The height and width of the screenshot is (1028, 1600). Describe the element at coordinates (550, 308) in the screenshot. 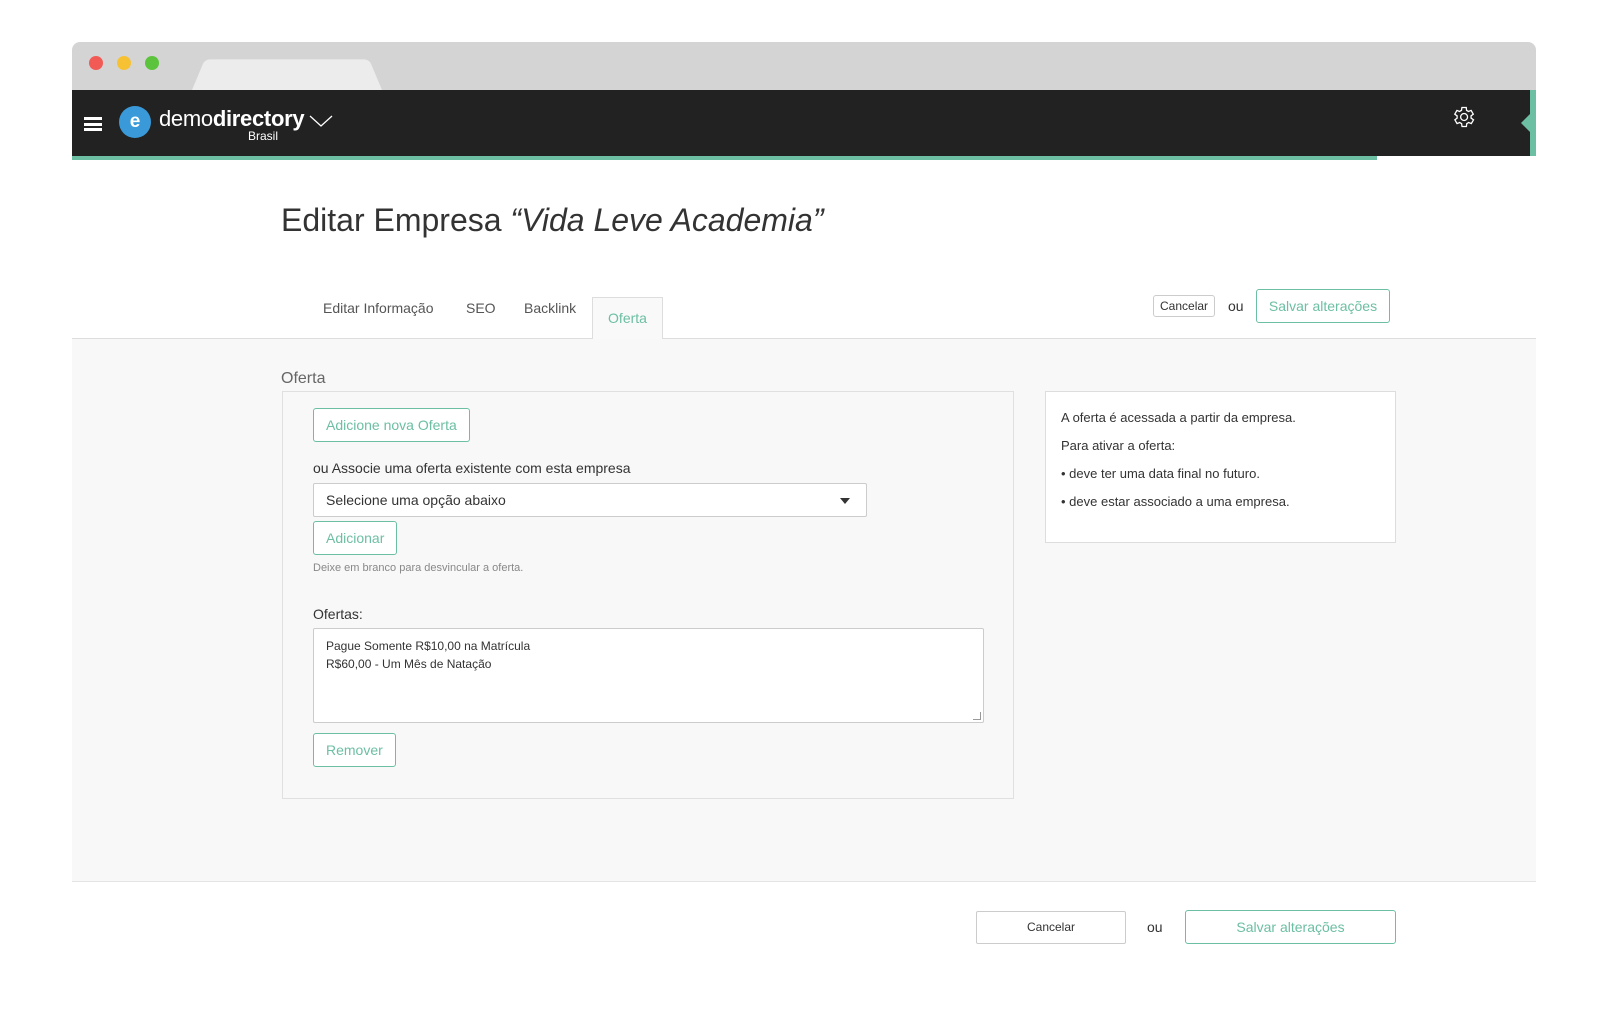

I see `tab-backlink: Backlink` at that location.